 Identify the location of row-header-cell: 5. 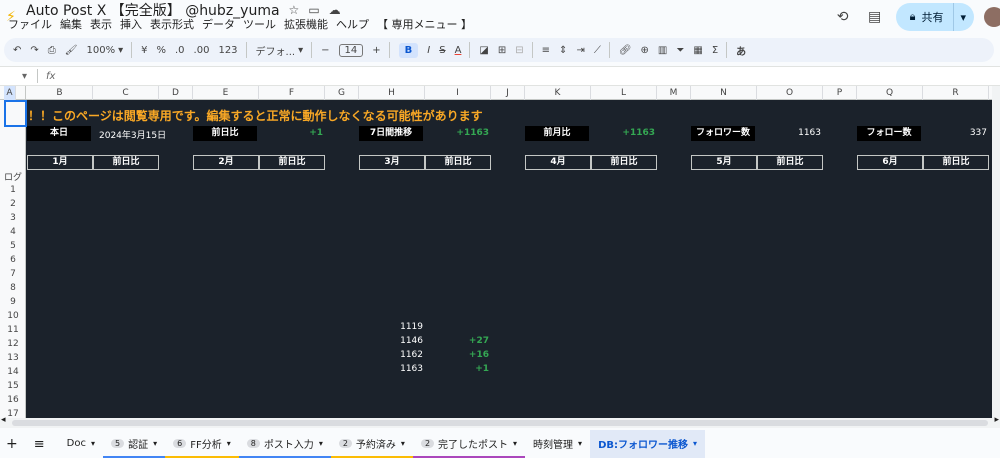
(13, 246).